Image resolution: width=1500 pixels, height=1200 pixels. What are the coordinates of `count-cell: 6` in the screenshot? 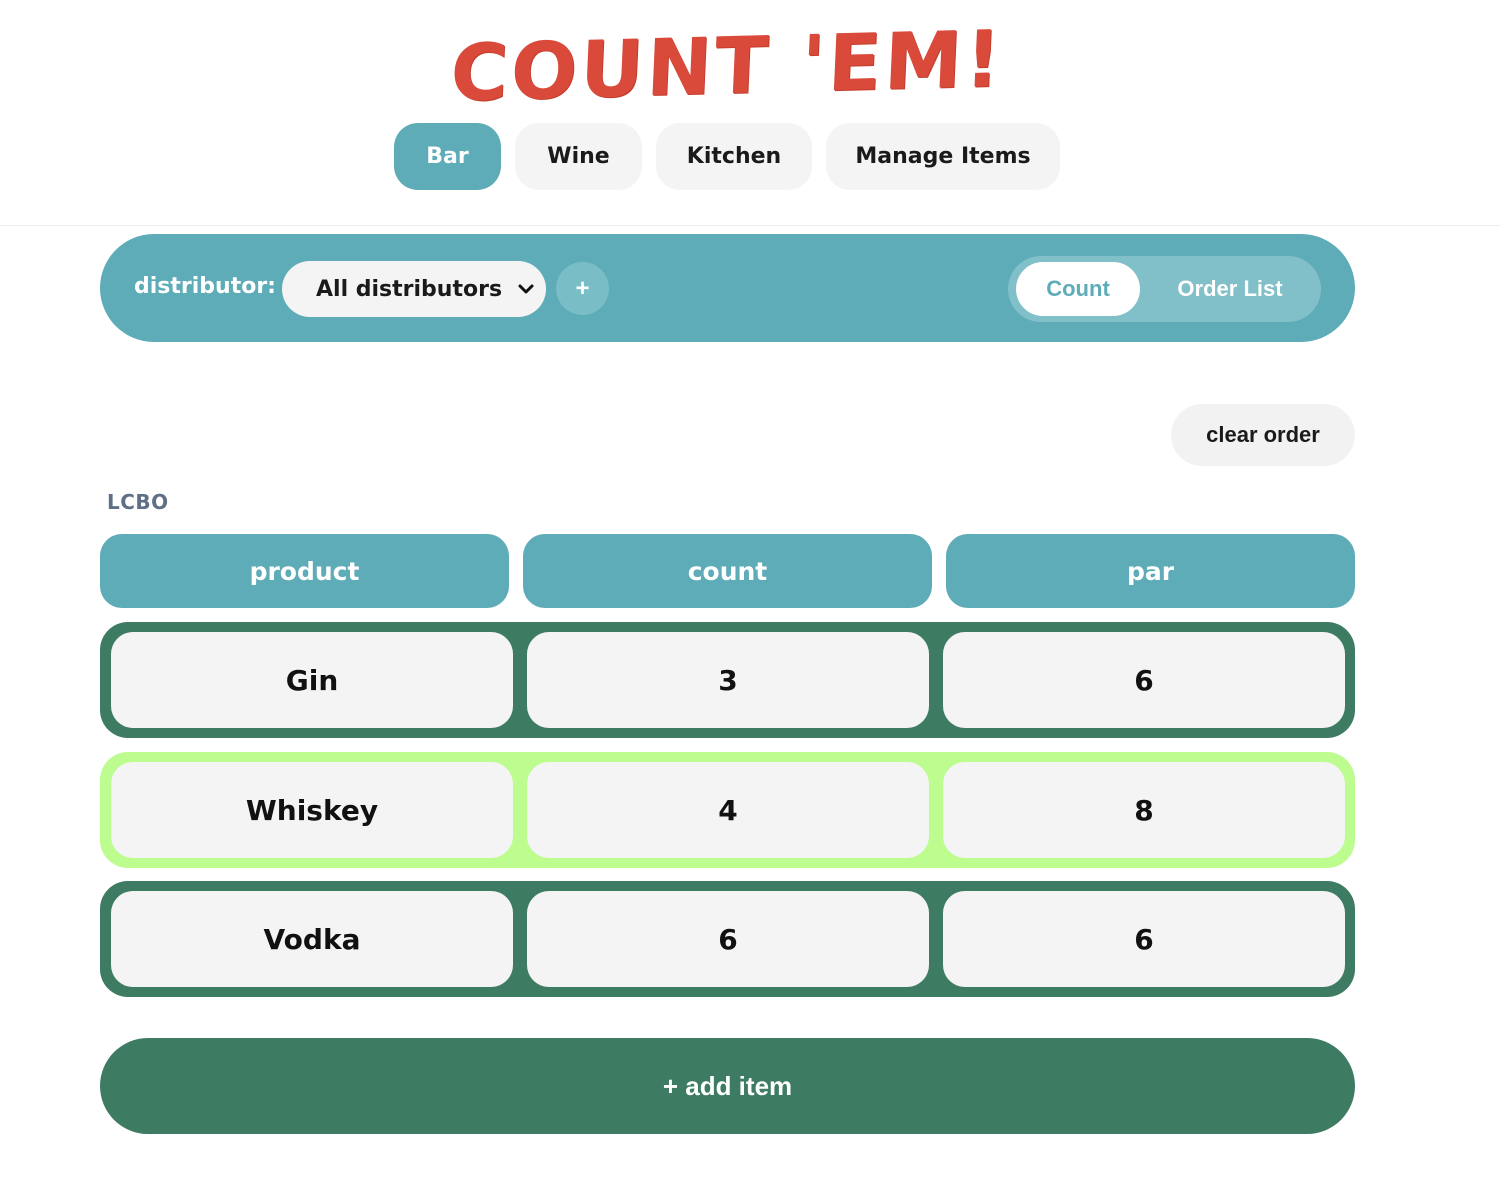 It's located at (728, 939).